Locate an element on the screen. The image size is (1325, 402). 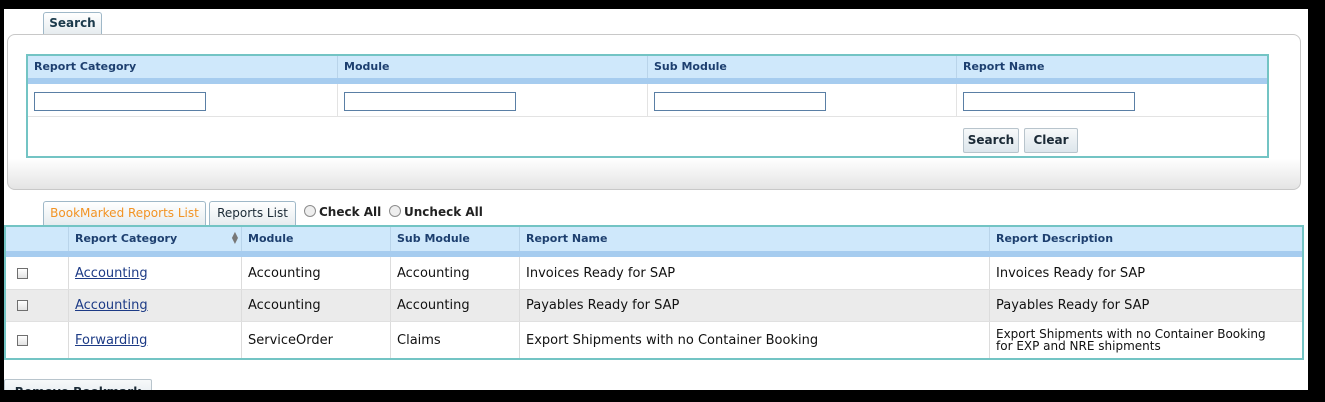
search-cell-sub-module is located at coordinates (802, 100).